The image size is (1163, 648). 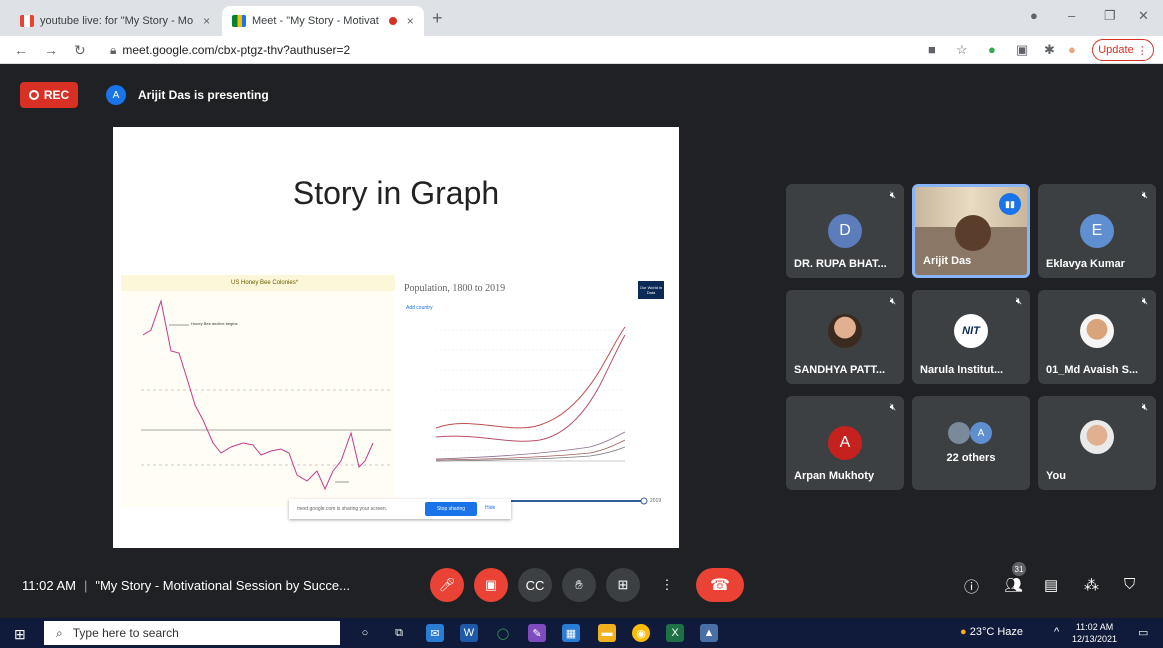 I want to click on tab-label: youtube live: for "My Story - Mo, so click(x=117, y=21).